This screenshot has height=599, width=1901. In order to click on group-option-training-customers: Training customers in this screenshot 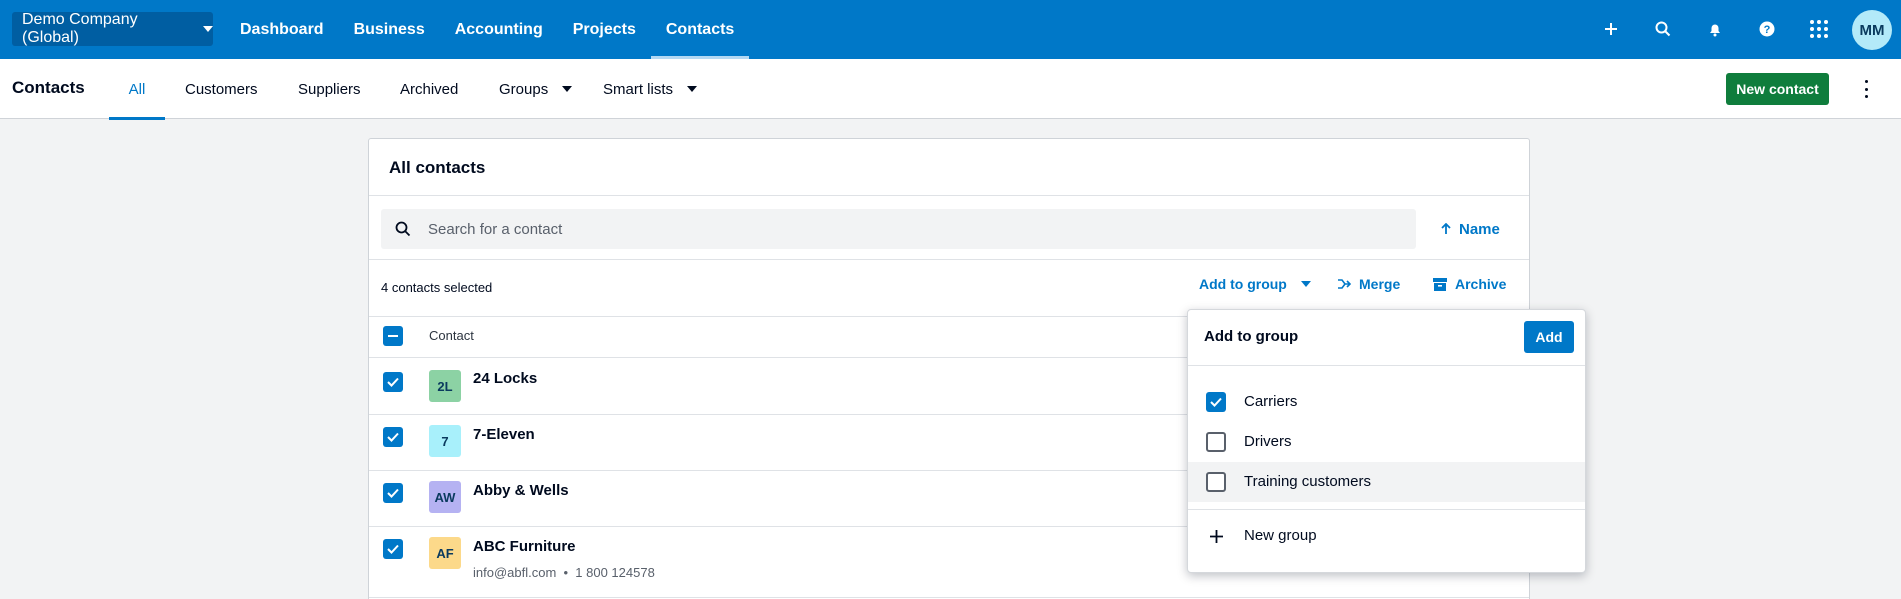, I will do `click(1386, 482)`.